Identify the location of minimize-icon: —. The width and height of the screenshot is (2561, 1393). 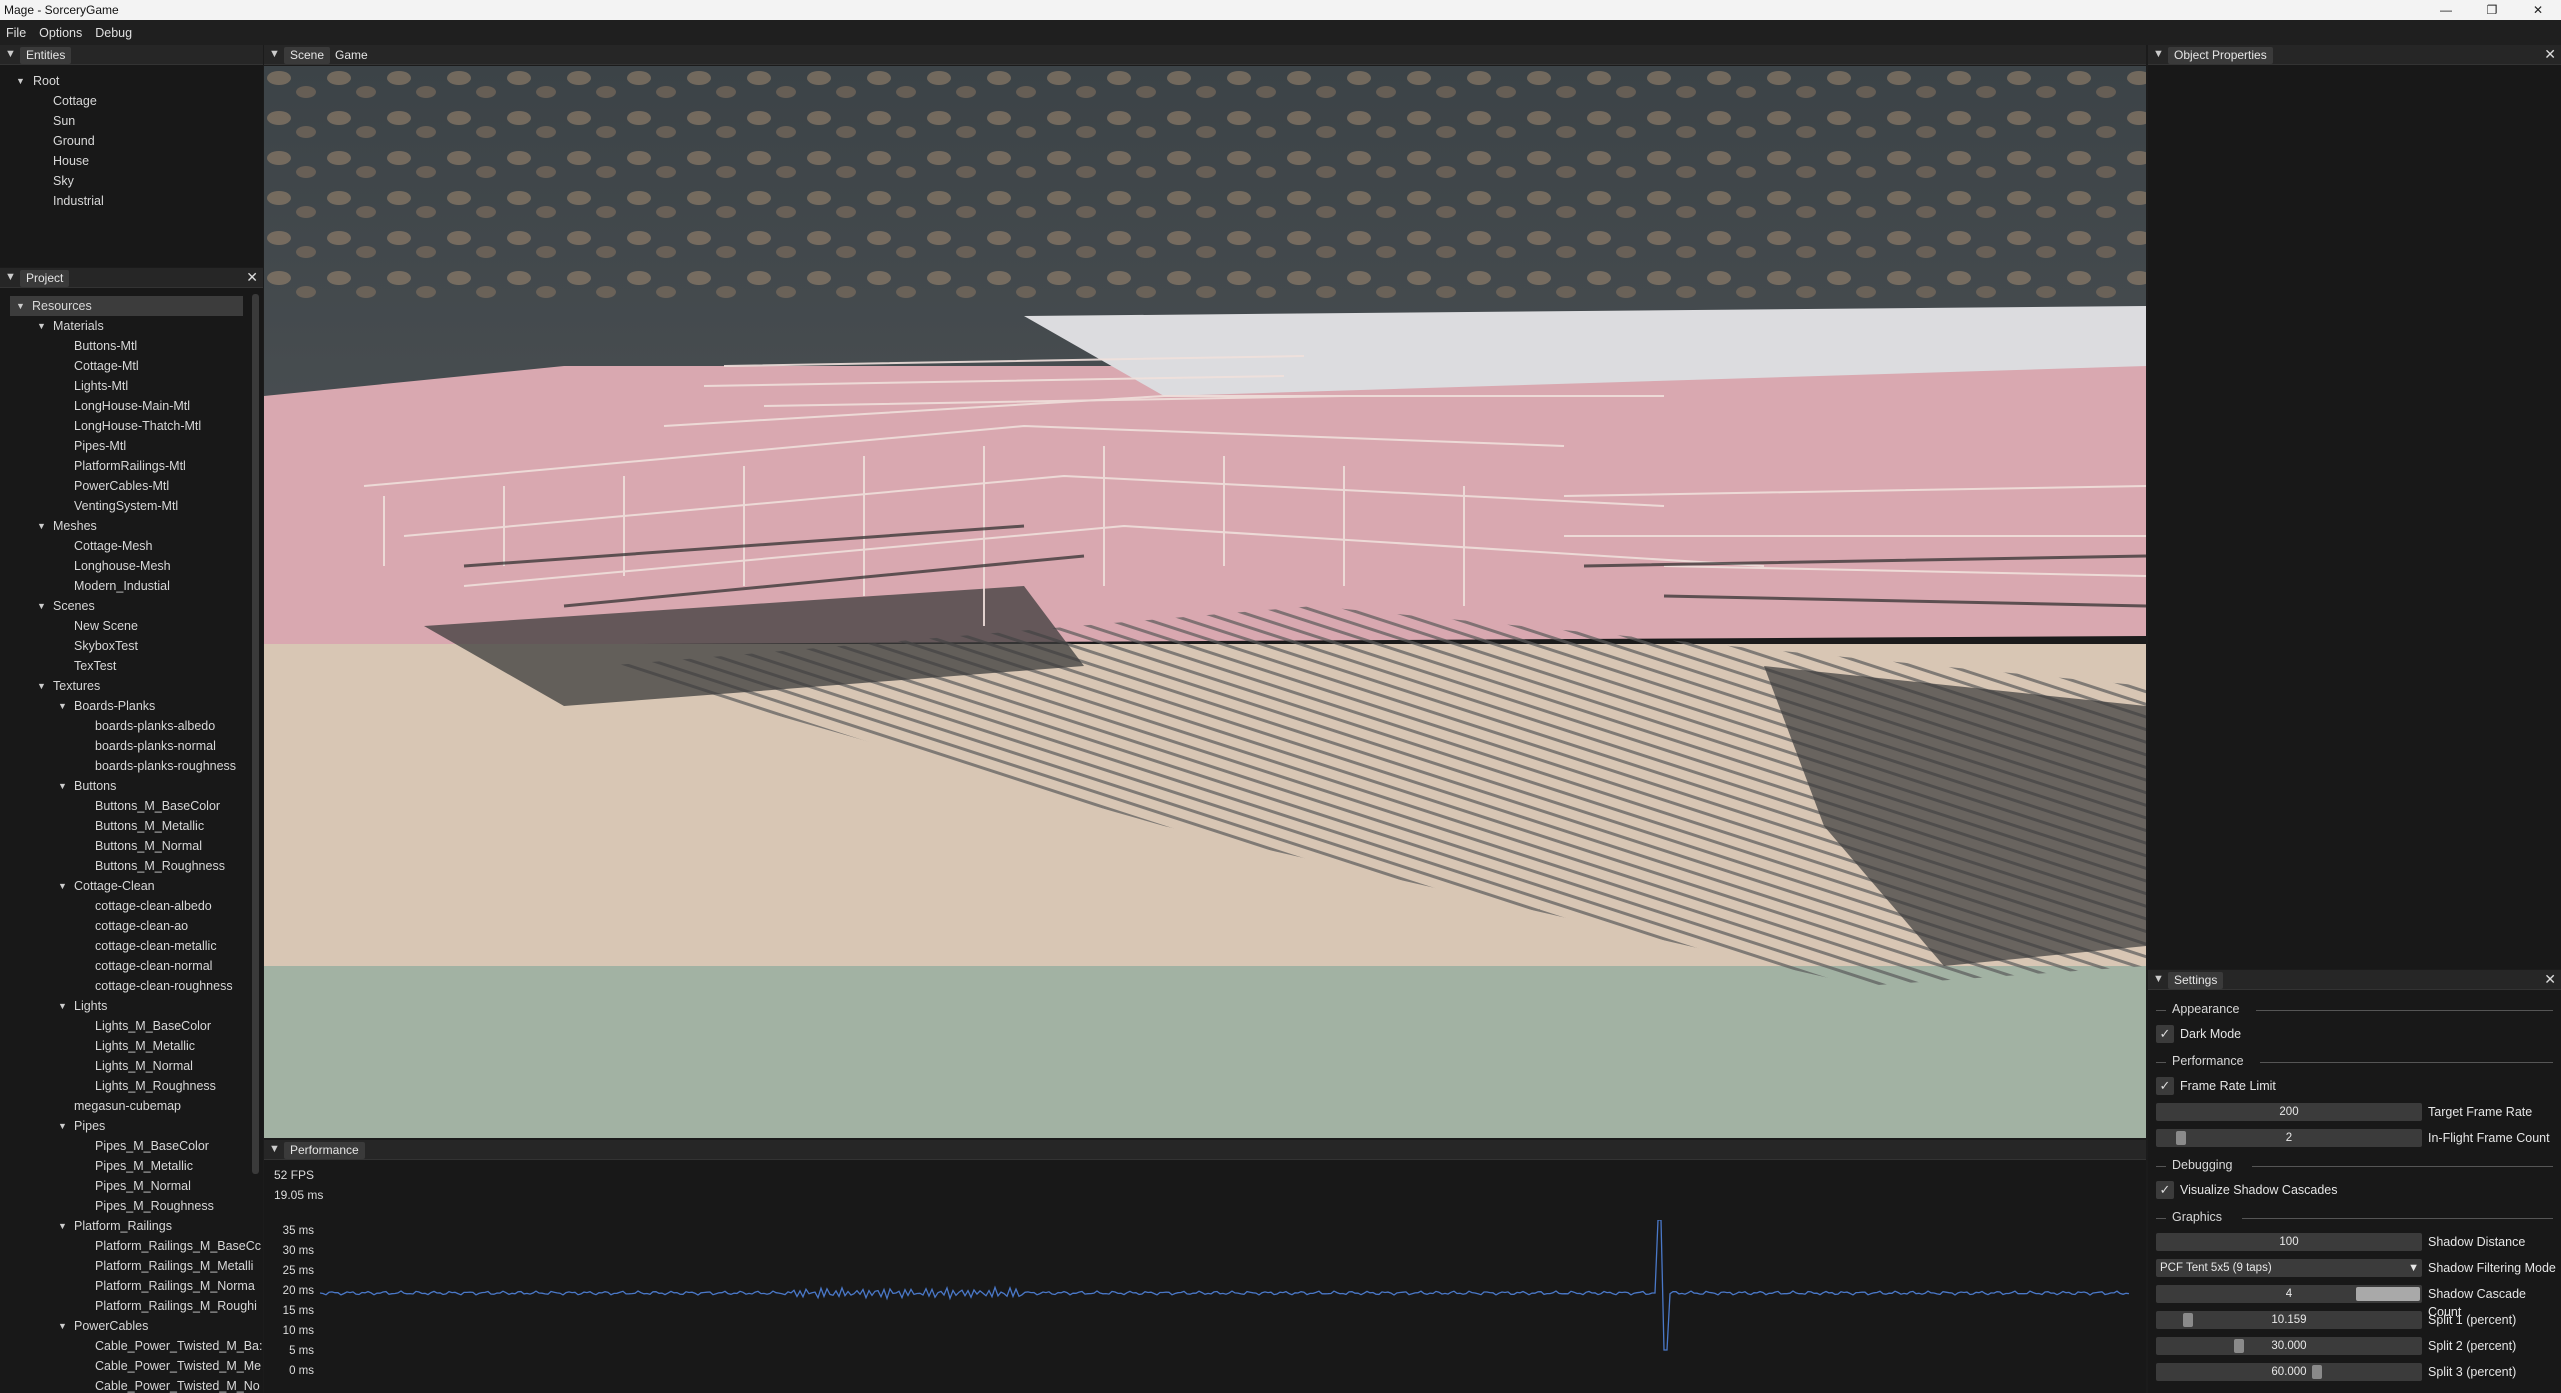
(2446, 10).